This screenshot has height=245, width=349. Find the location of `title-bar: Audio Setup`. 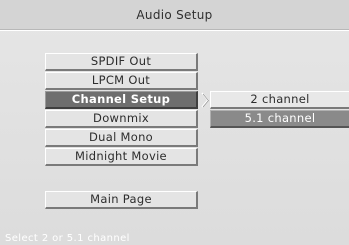

title-bar: Audio Setup is located at coordinates (174, 15).